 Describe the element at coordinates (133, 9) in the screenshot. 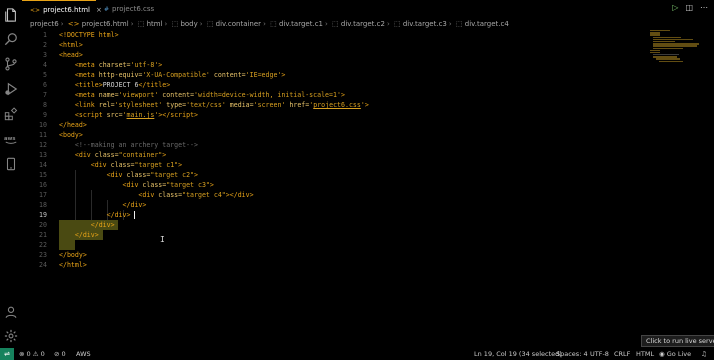

I see `tab-label: project6.css` at that location.